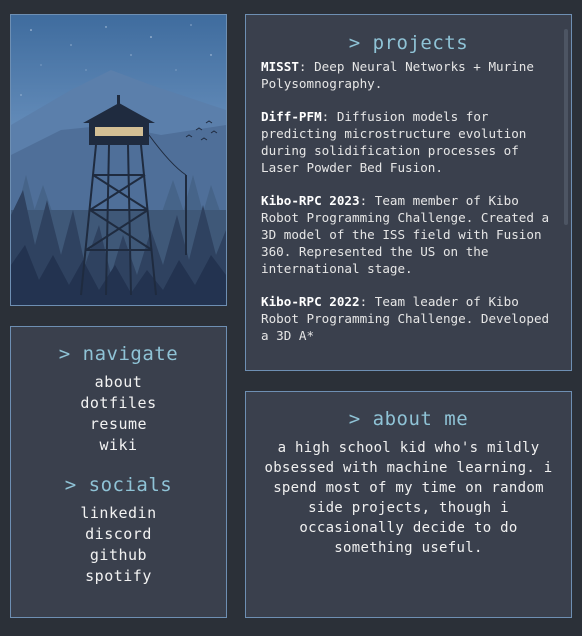 The width and height of the screenshot is (582, 636). I want to click on social-link-github: github, so click(118, 555).